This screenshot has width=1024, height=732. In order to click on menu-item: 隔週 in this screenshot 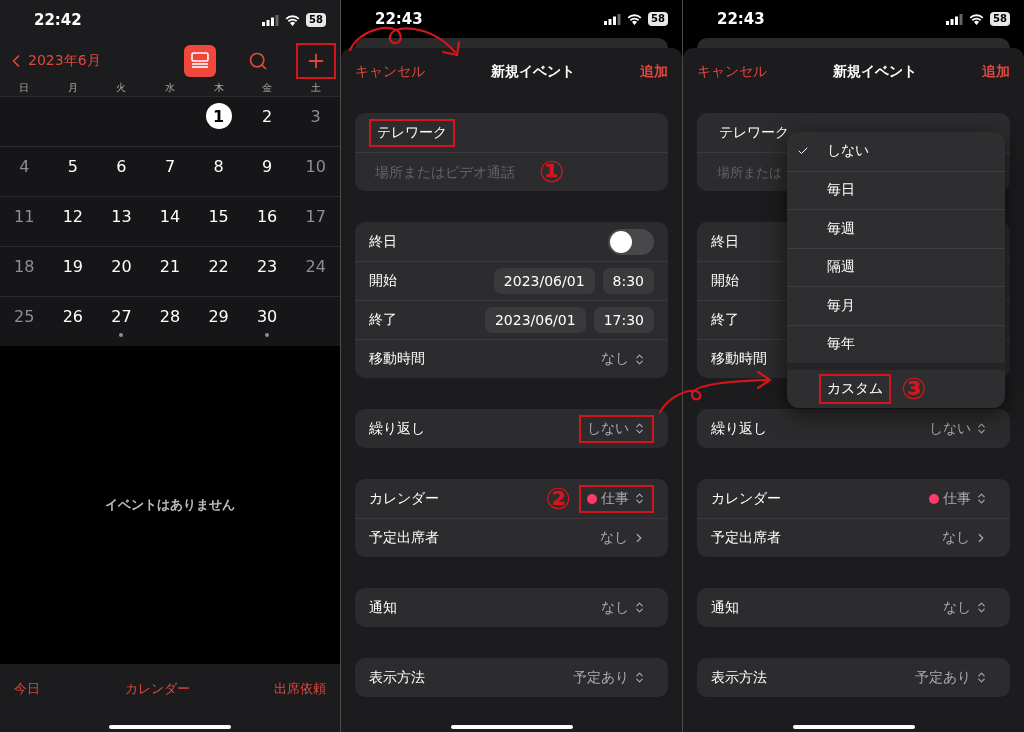, I will do `click(841, 267)`.